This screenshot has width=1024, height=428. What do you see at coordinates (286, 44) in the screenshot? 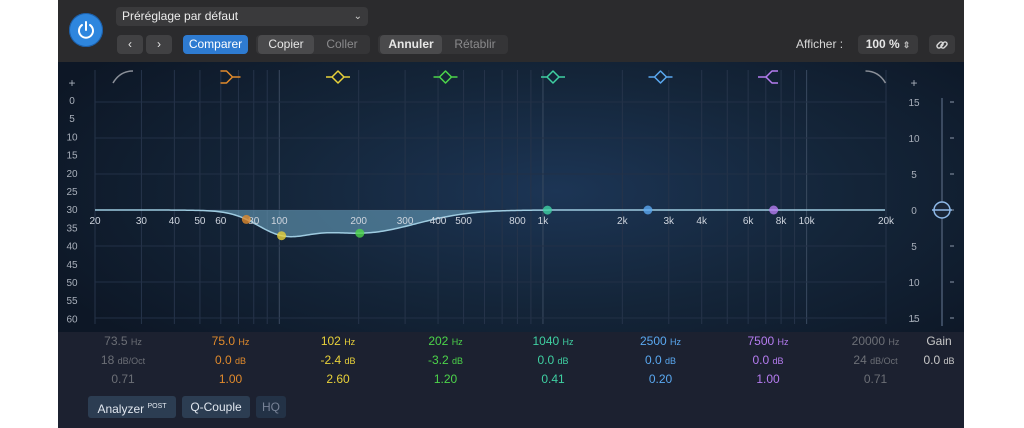
I see `copy-button: Copier` at bounding box center [286, 44].